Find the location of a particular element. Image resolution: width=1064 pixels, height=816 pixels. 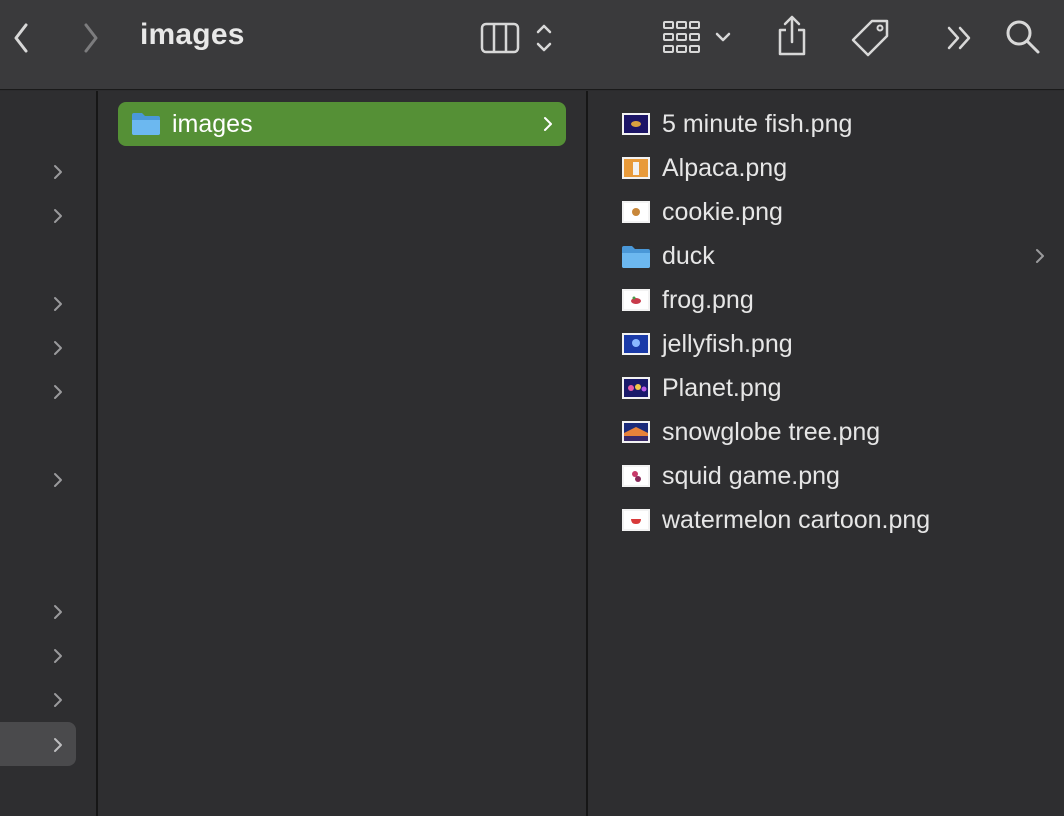

search-button is located at coordinates (1023, 37).